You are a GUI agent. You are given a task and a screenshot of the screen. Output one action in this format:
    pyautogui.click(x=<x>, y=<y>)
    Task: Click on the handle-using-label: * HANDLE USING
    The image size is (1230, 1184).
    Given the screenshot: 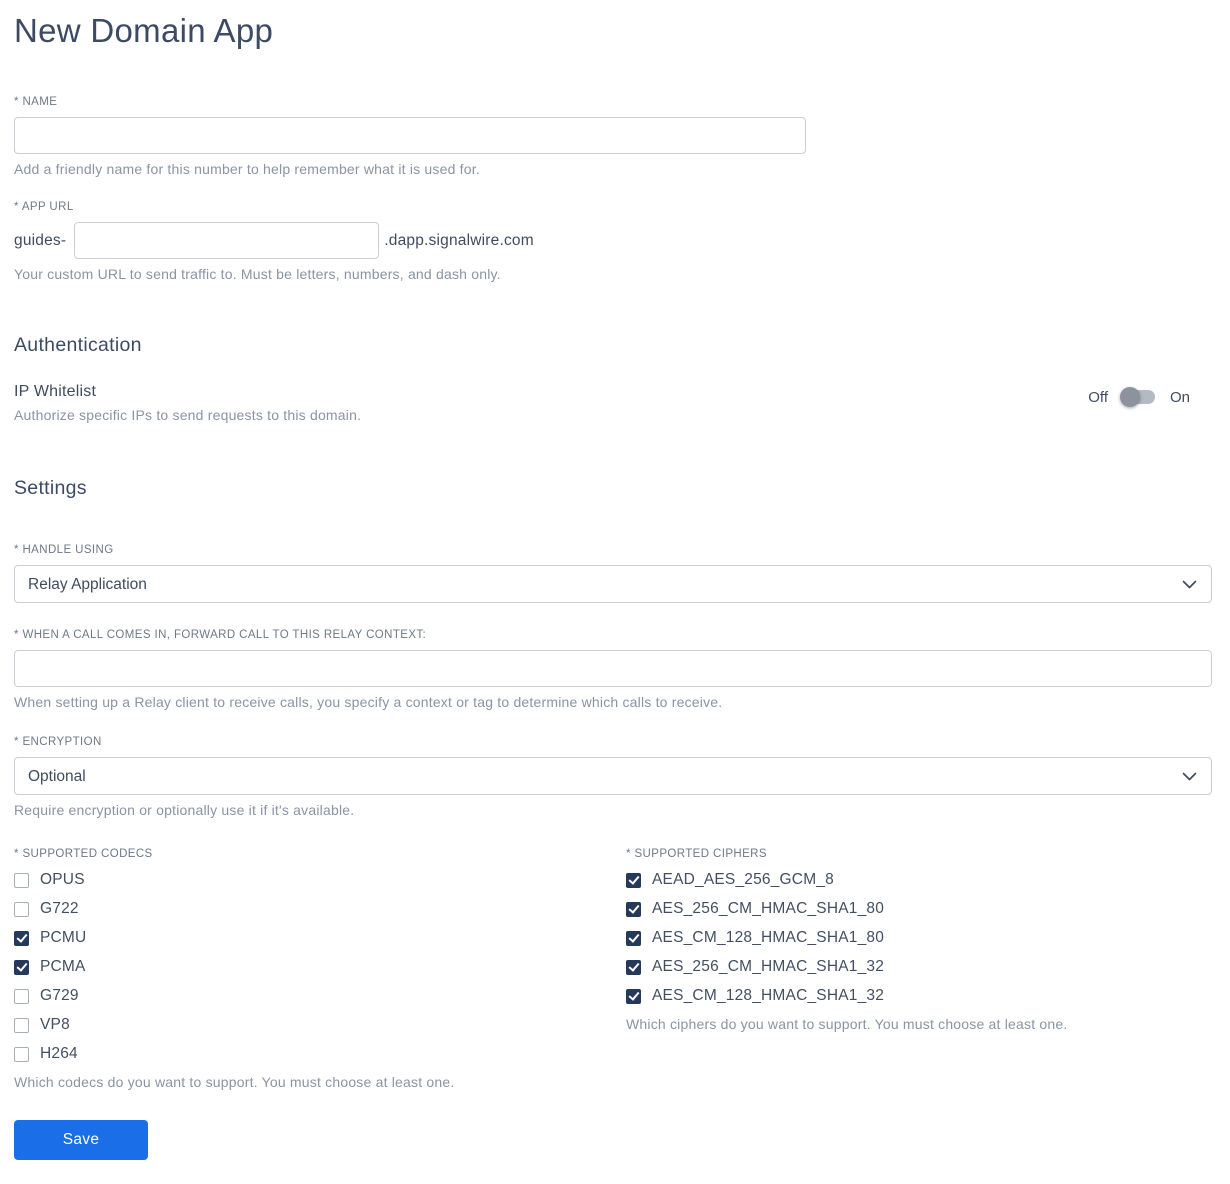 What is the action you would take?
    pyautogui.click(x=64, y=550)
    